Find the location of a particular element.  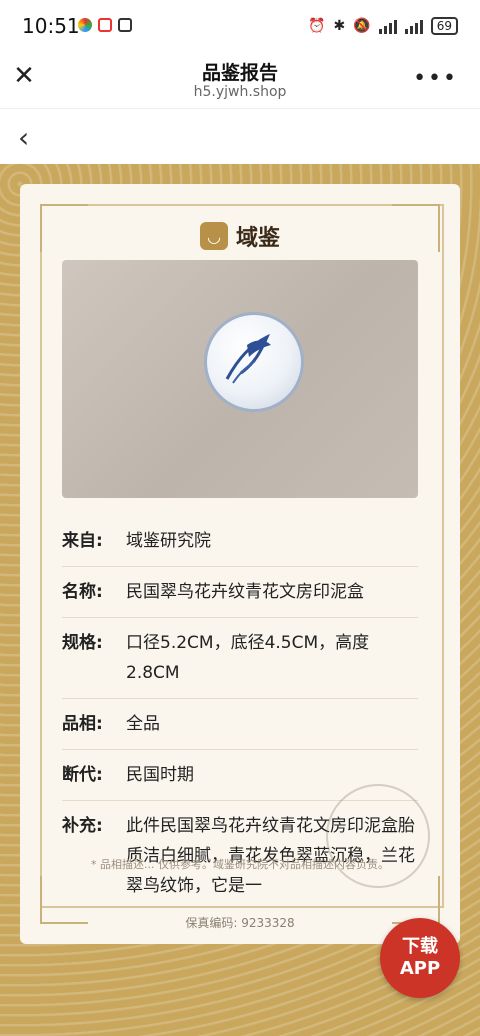

status-bar: 10:51 ⏰ ✱ 🔕 69 is located at coordinates (240, 26).